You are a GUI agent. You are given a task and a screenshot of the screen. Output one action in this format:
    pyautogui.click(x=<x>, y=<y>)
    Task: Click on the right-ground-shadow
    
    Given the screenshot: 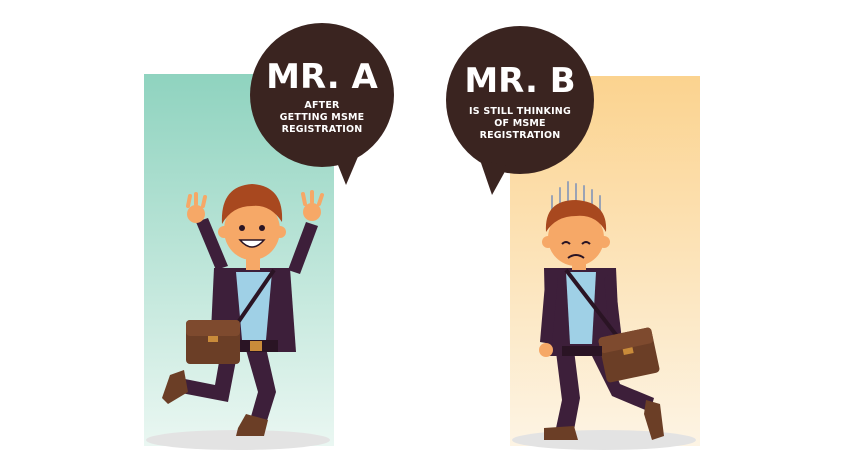 What is the action you would take?
    pyautogui.click(x=604, y=440)
    